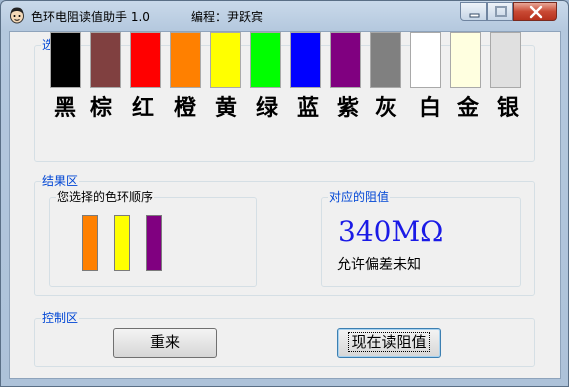 This screenshot has width=569, height=387. I want to click on close-button, so click(535, 11).